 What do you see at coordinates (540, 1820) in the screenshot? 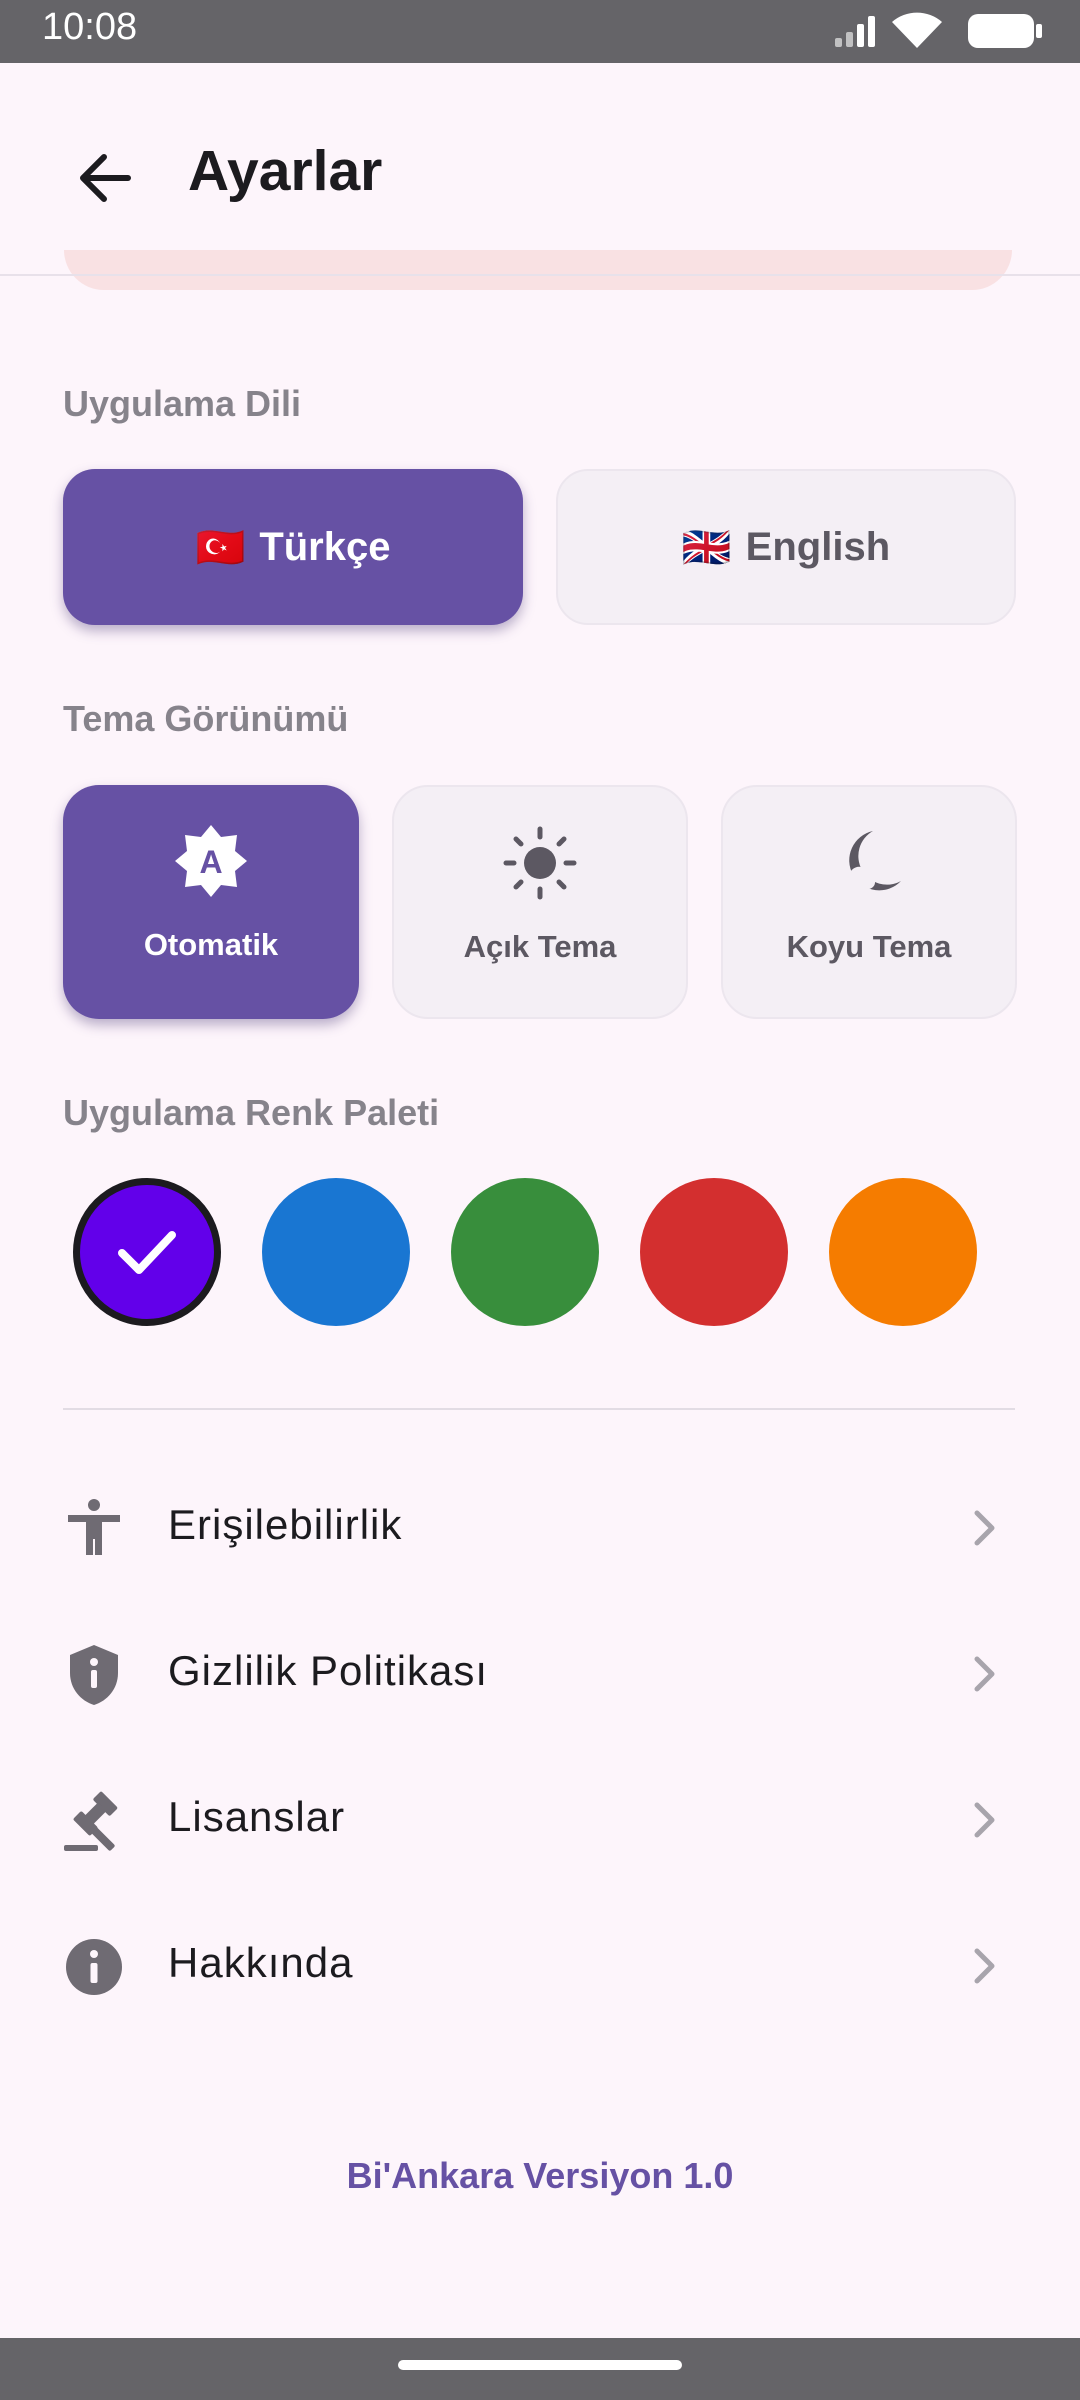
I see `menu-item-licenses: Lisanslar` at bounding box center [540, 1820].